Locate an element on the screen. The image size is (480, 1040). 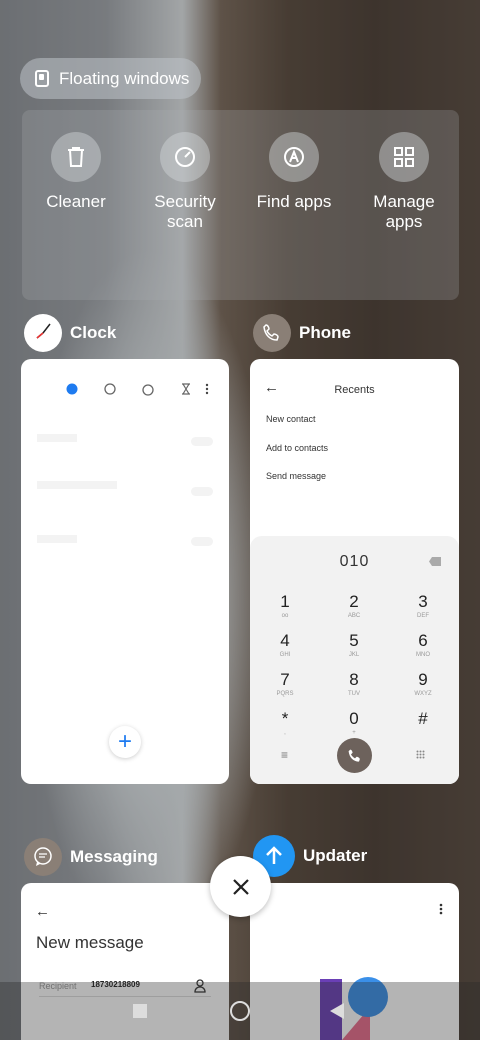
security-scan-icon is located at coordinates (185, 157).